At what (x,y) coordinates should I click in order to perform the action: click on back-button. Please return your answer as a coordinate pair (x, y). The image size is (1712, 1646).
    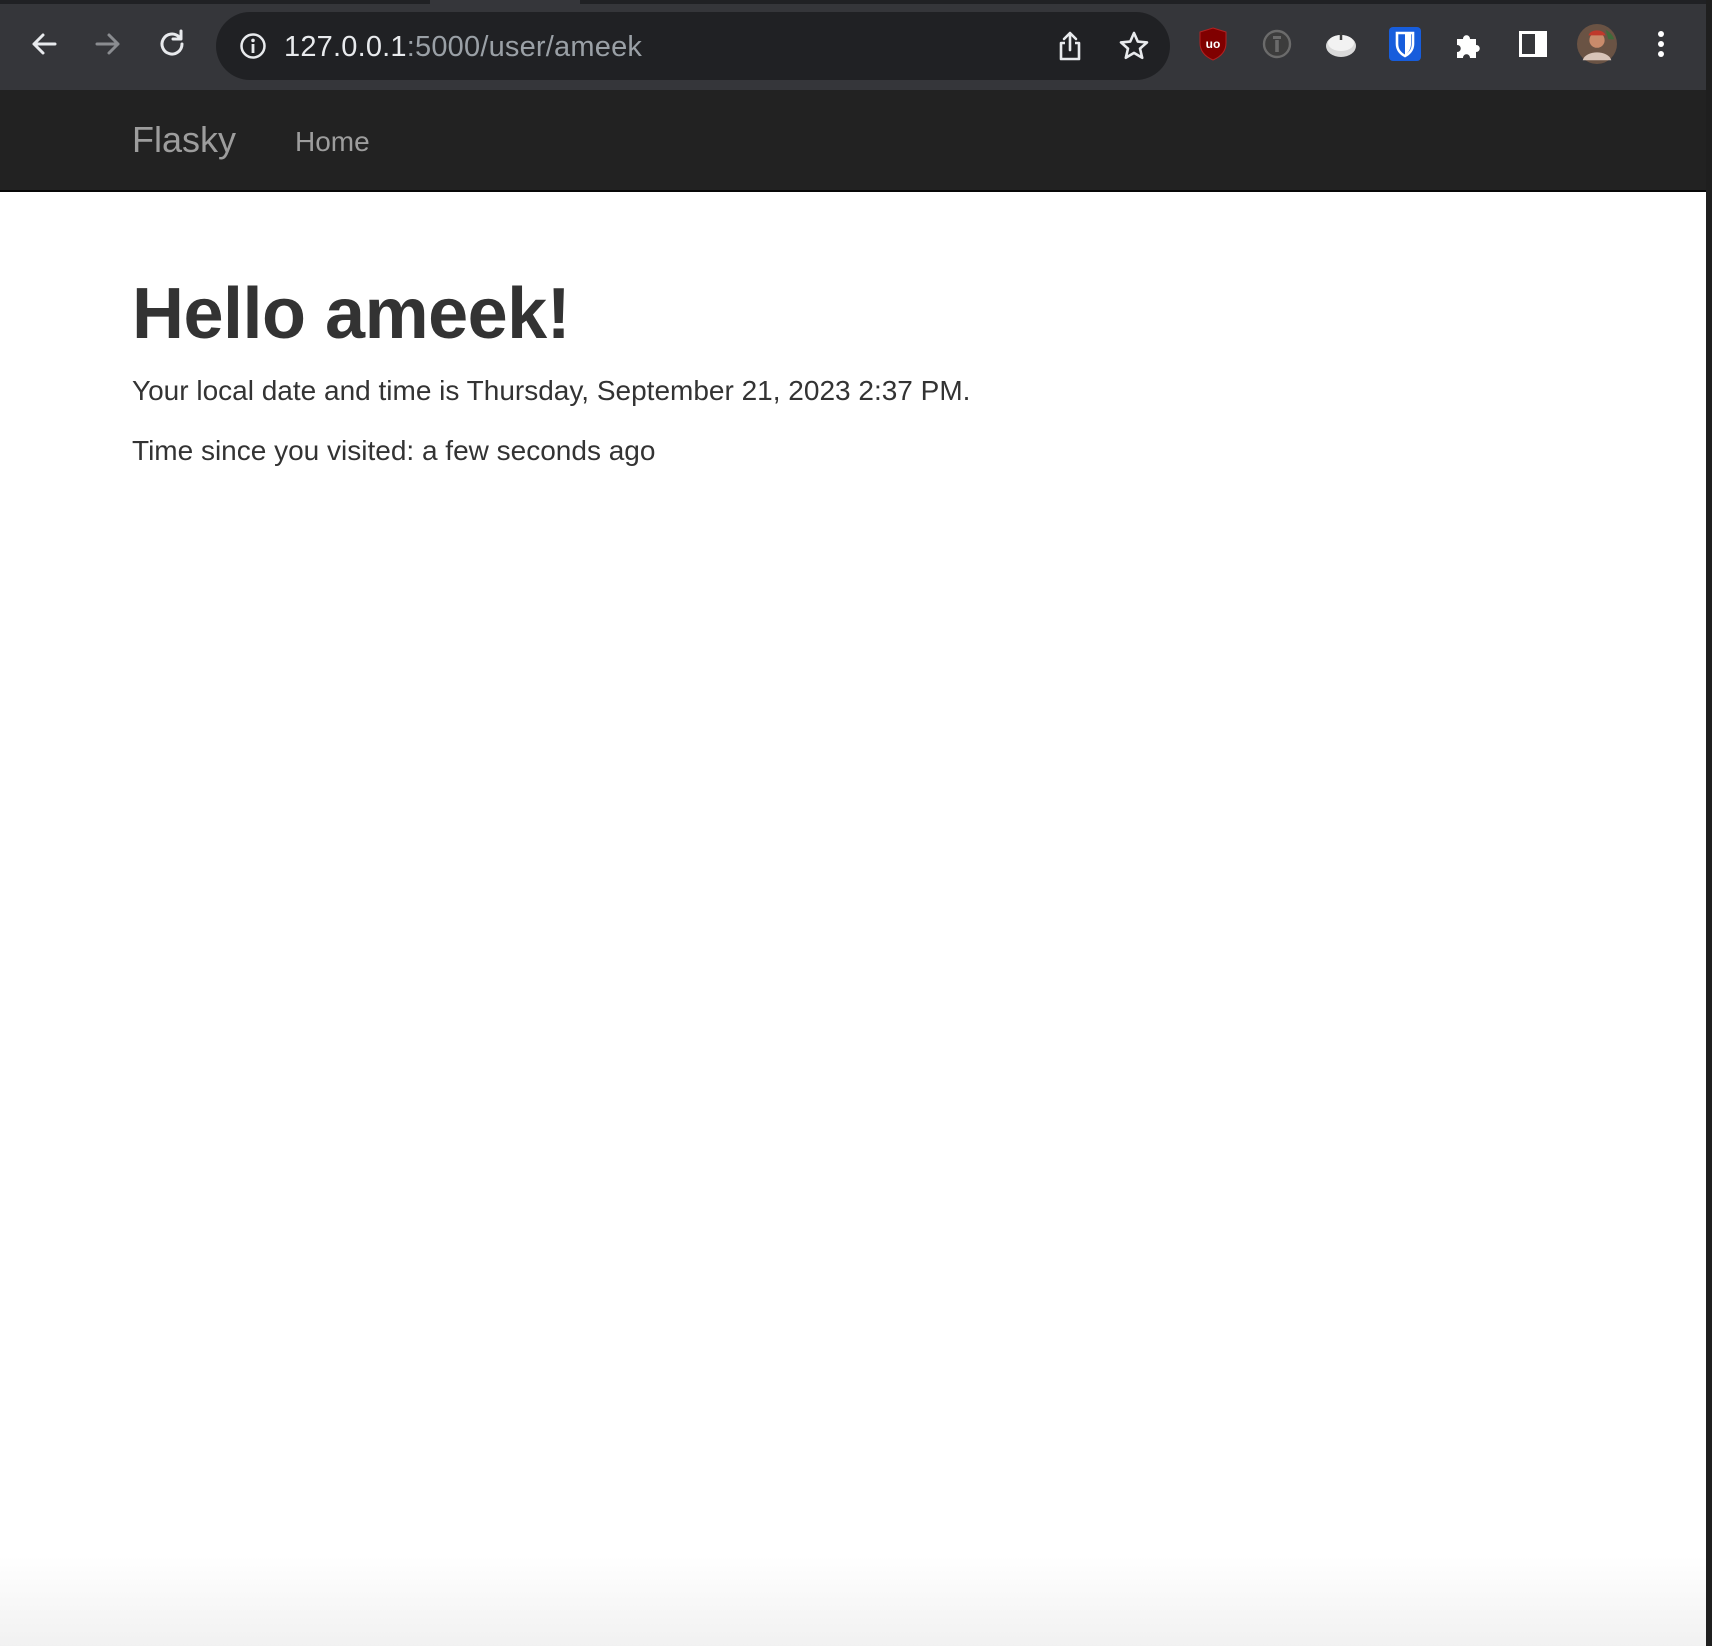
    Looking at the image, I should click on (44, 44).